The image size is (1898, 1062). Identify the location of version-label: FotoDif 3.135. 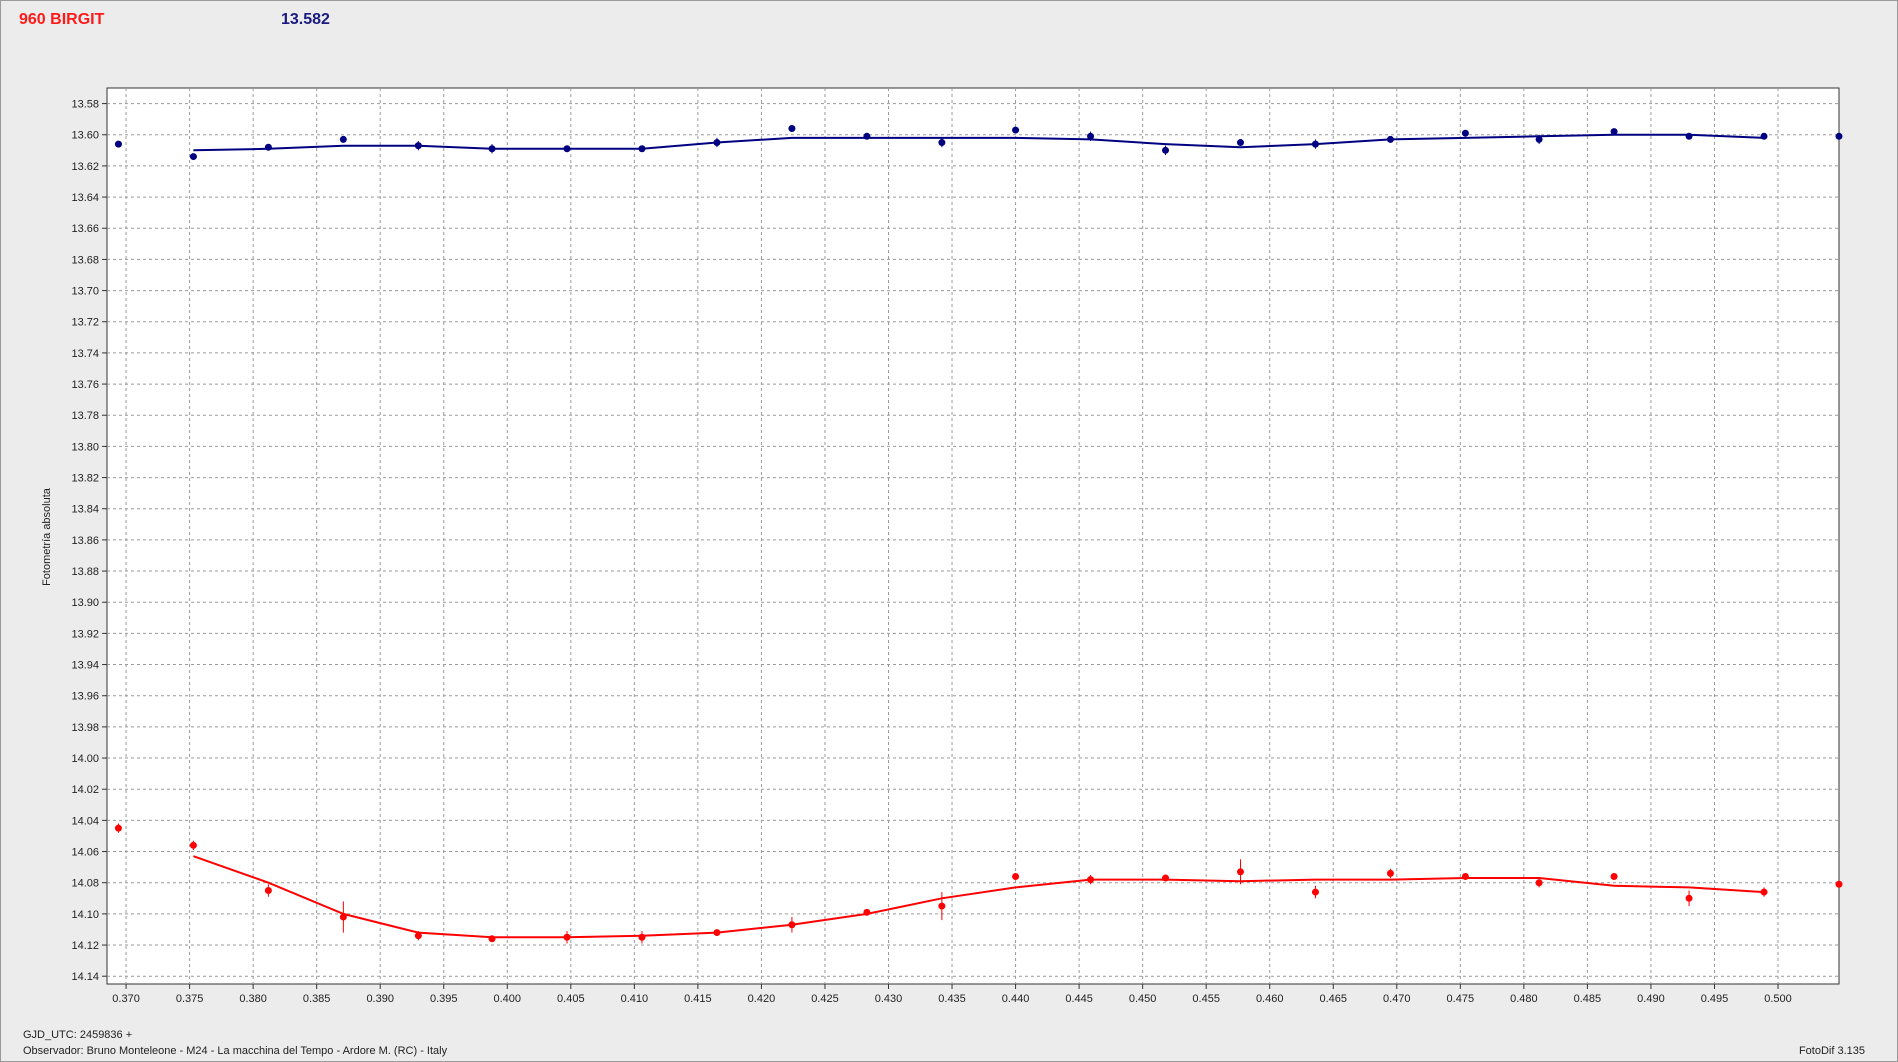
(1831, 1051).